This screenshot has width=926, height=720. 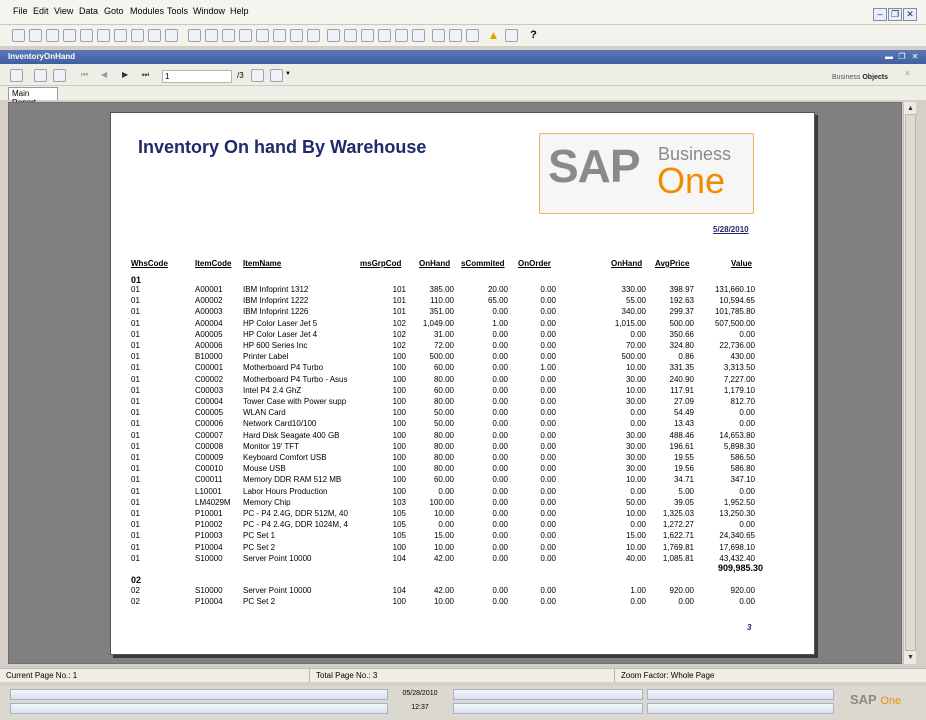 I want to click on table-cell: C00006, so click(x=209, y=424).